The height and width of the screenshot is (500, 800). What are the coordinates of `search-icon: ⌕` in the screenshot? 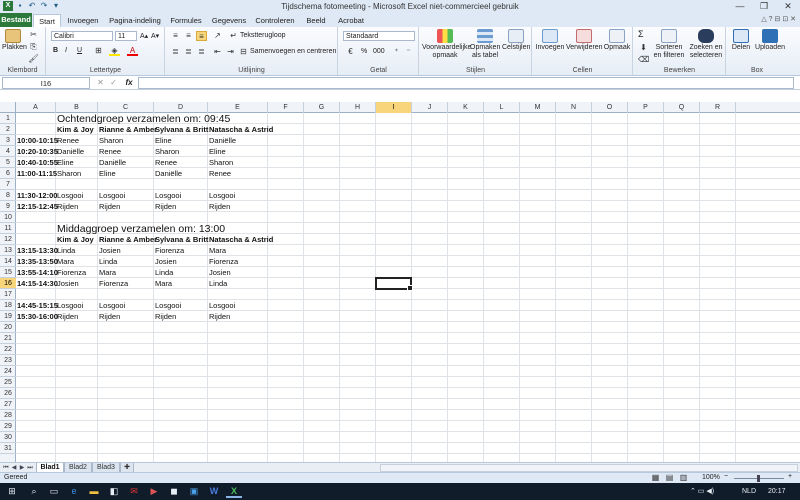 It's located at (34, 491).